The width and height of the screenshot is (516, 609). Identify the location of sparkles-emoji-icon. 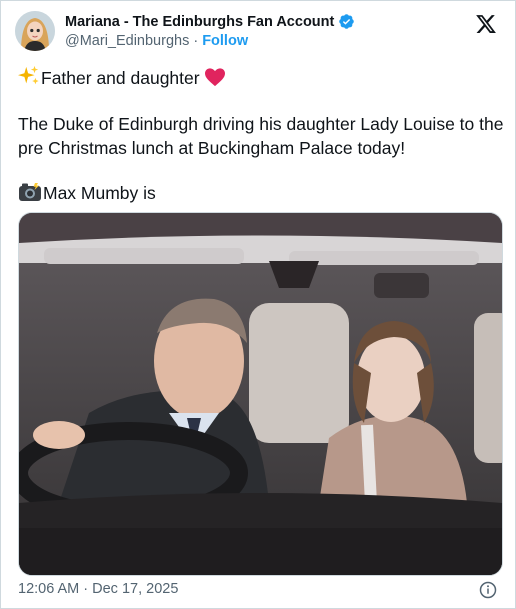
(29, 79).